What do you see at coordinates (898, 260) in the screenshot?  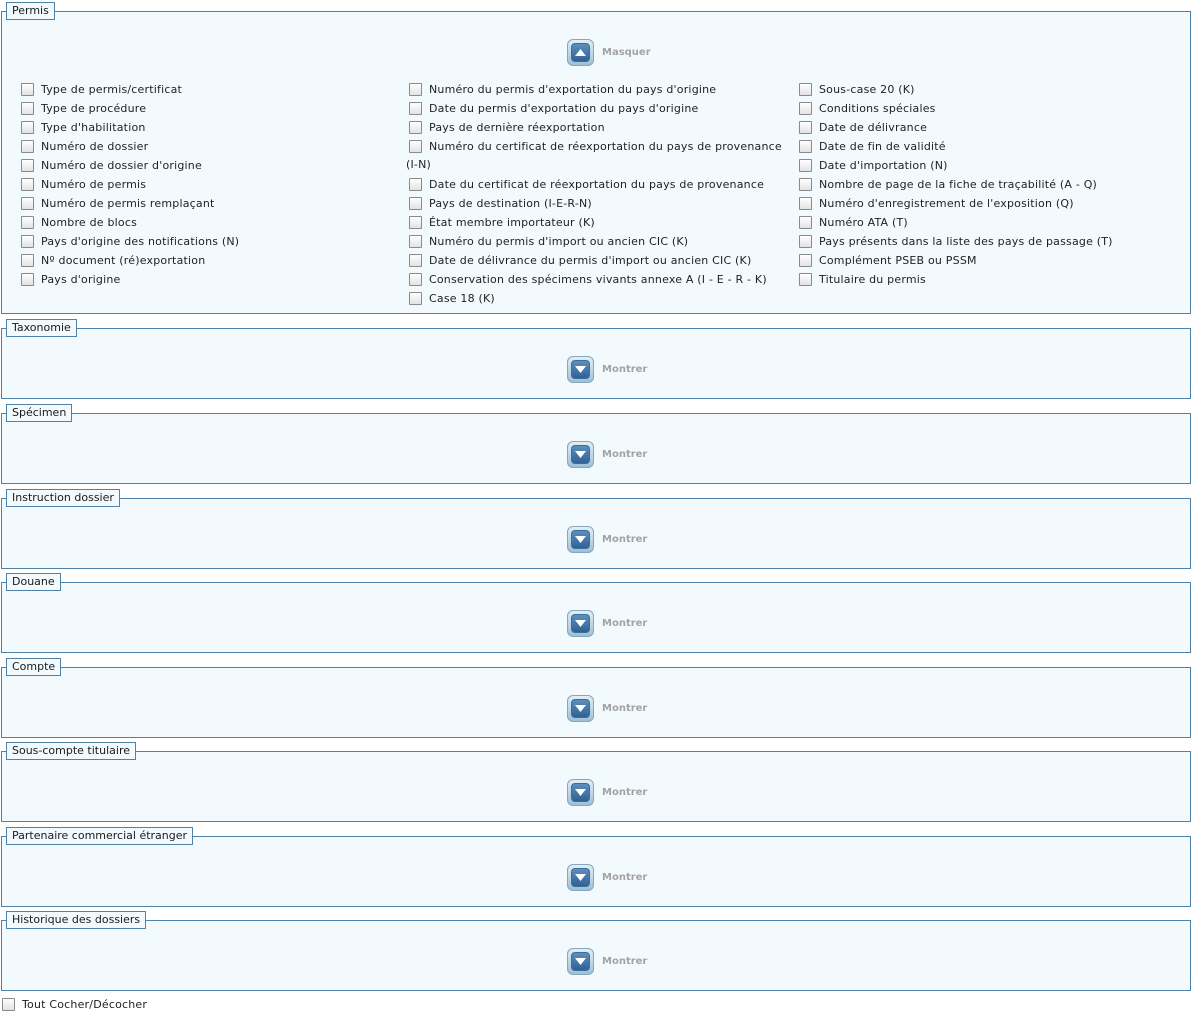 I see `field-label: Complément PSEB ou PSSM` at bounding box center [898, 260].